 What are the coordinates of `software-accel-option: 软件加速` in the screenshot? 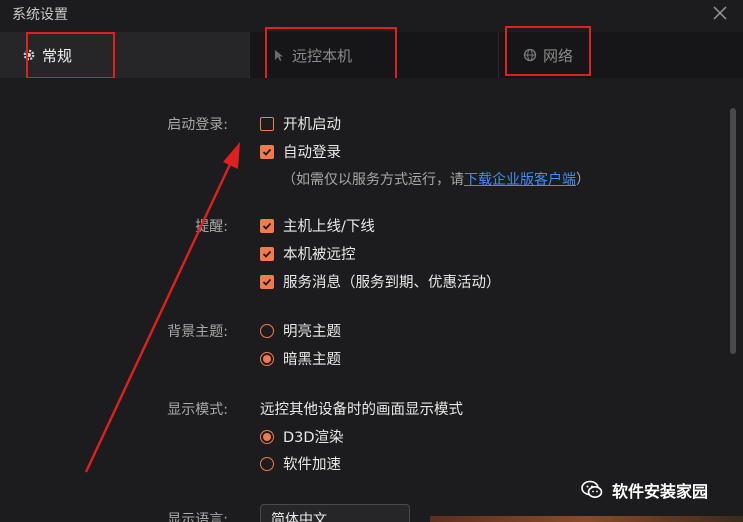 It's located at (300, 463).